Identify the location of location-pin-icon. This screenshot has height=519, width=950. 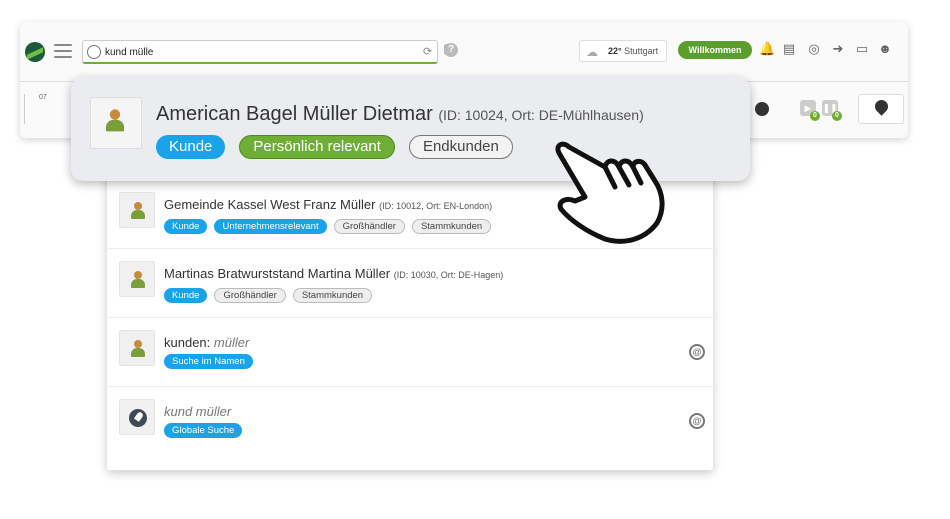
(881, 106).